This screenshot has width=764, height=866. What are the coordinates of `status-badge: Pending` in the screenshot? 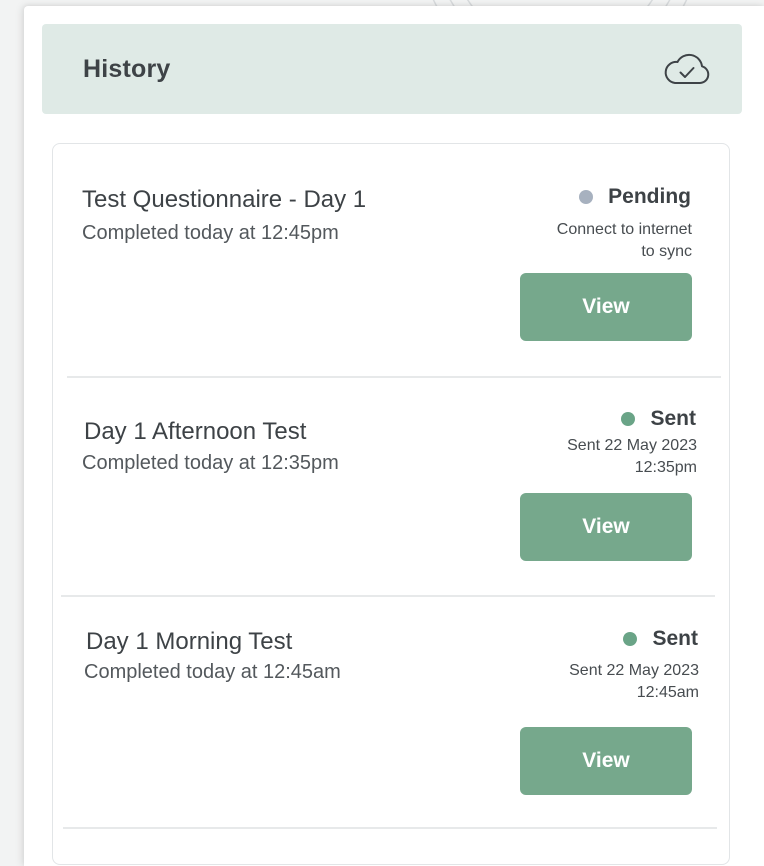 It's located at (635, 197).